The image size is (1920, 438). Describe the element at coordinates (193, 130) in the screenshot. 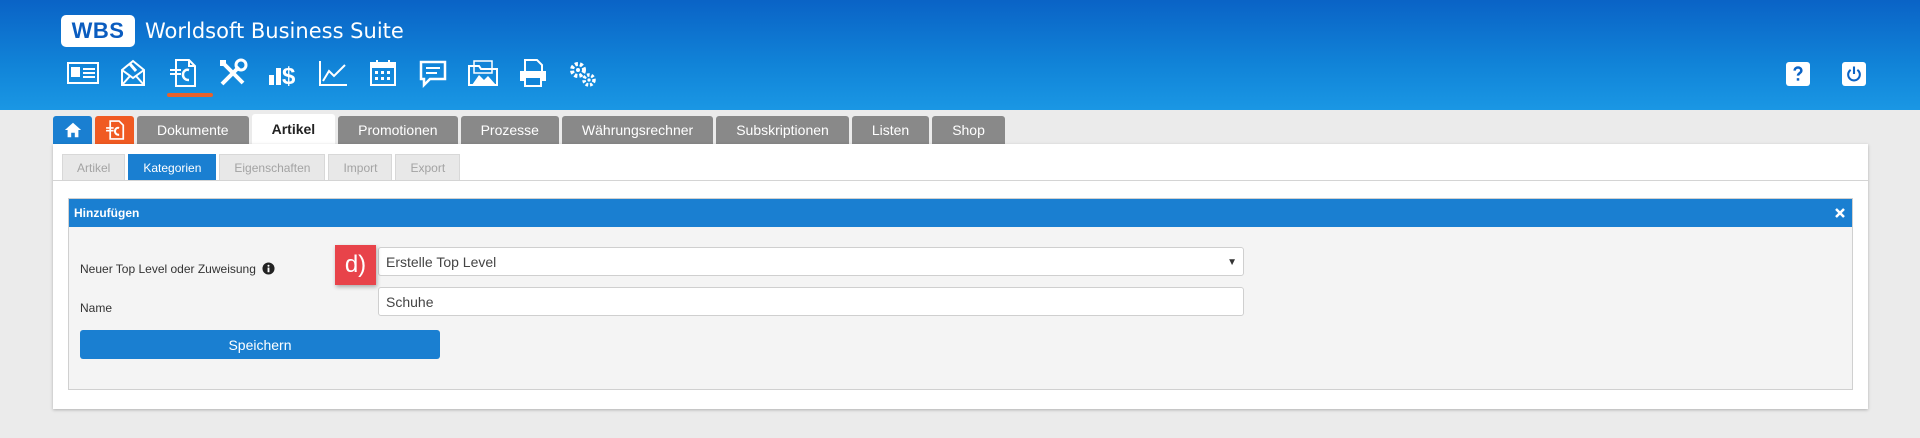

I see `tab-dokumente: Dokumente` at that location.